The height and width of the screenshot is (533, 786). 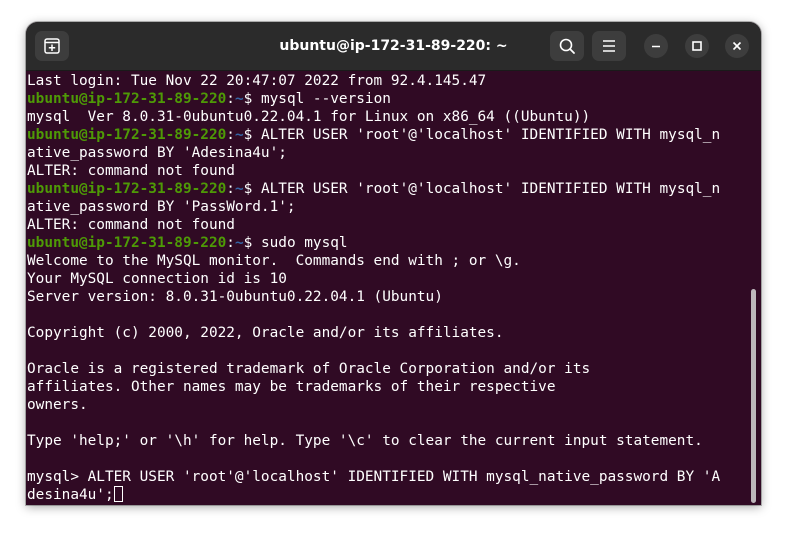 I want to click on search-button, so click(x=567, y=46).